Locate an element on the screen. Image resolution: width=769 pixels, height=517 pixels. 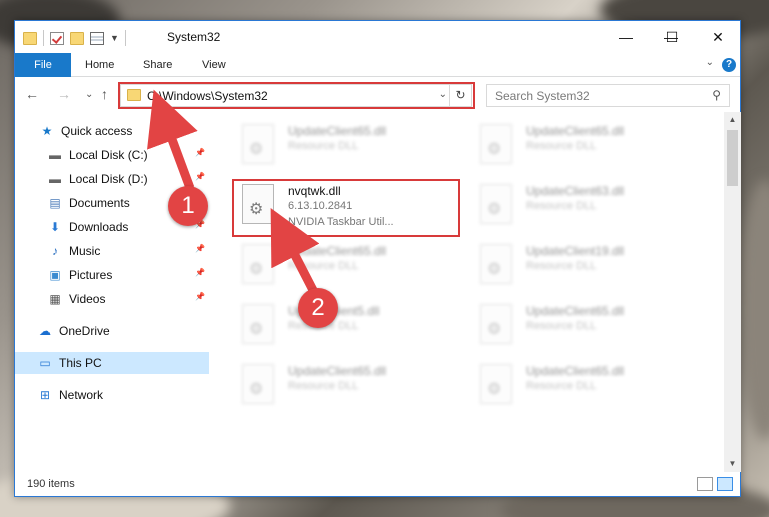
folder-icon is located at coordinates (30, 38).